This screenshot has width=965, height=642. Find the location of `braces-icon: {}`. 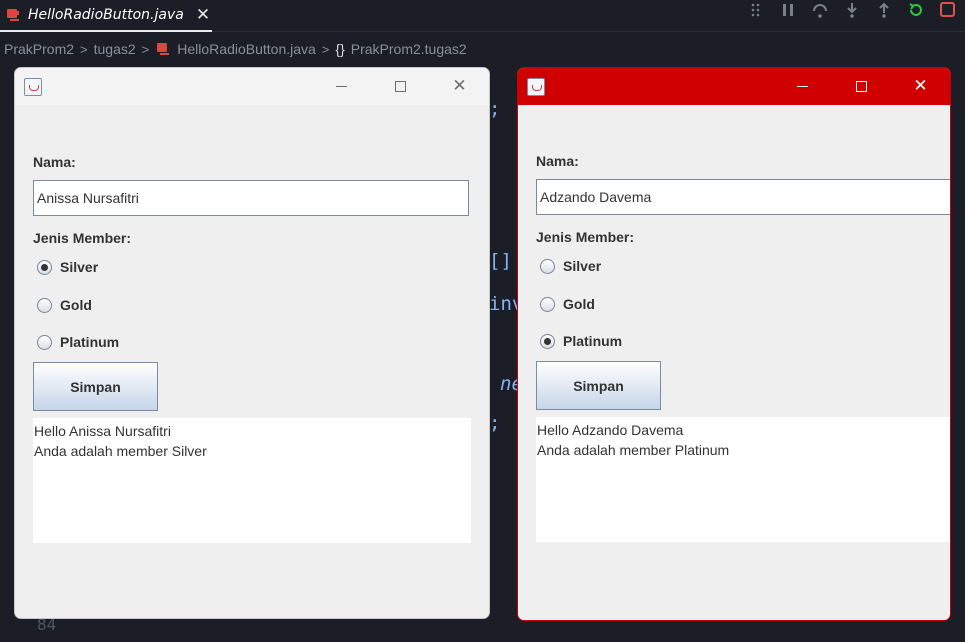

braces-icon: {} is located at coordinates (340, 49).